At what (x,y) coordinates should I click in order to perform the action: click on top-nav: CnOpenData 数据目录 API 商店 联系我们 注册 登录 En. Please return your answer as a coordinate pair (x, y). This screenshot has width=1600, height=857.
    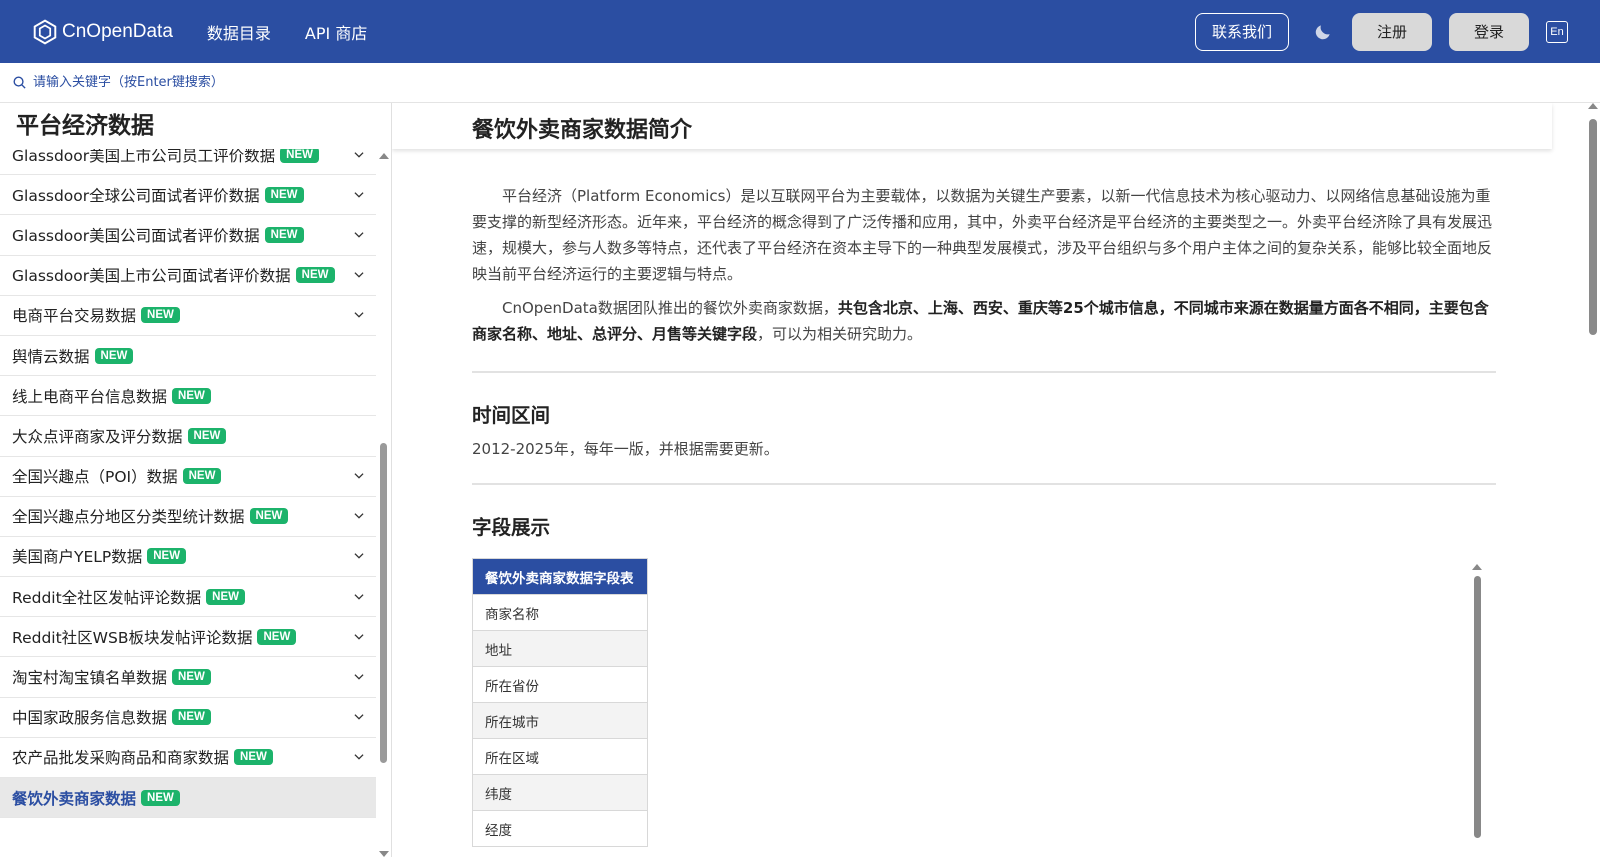
    Looking at the image, I should click on (800, 31).